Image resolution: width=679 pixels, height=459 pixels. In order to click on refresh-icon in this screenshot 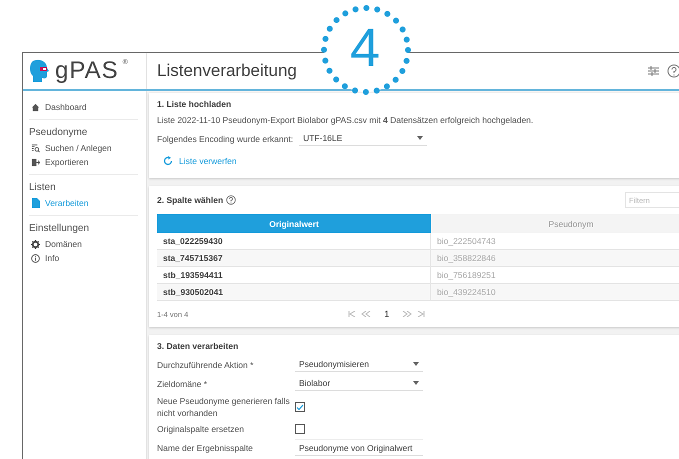, I will do `click(168, 161)`.